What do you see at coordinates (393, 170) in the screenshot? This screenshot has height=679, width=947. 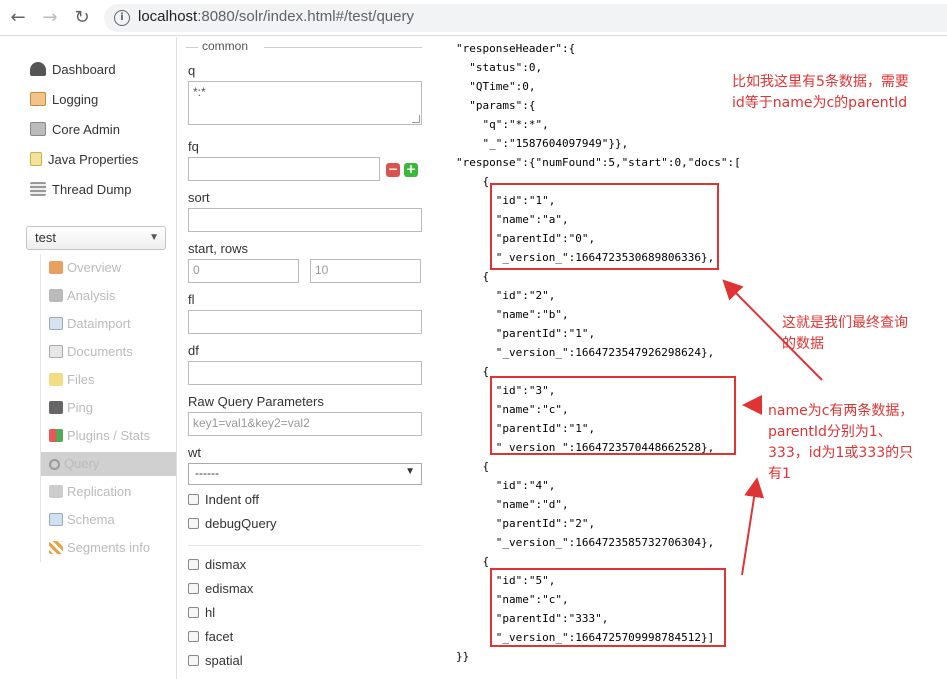 I see `remove-fq-button: −` at bounding box center [393, 170].